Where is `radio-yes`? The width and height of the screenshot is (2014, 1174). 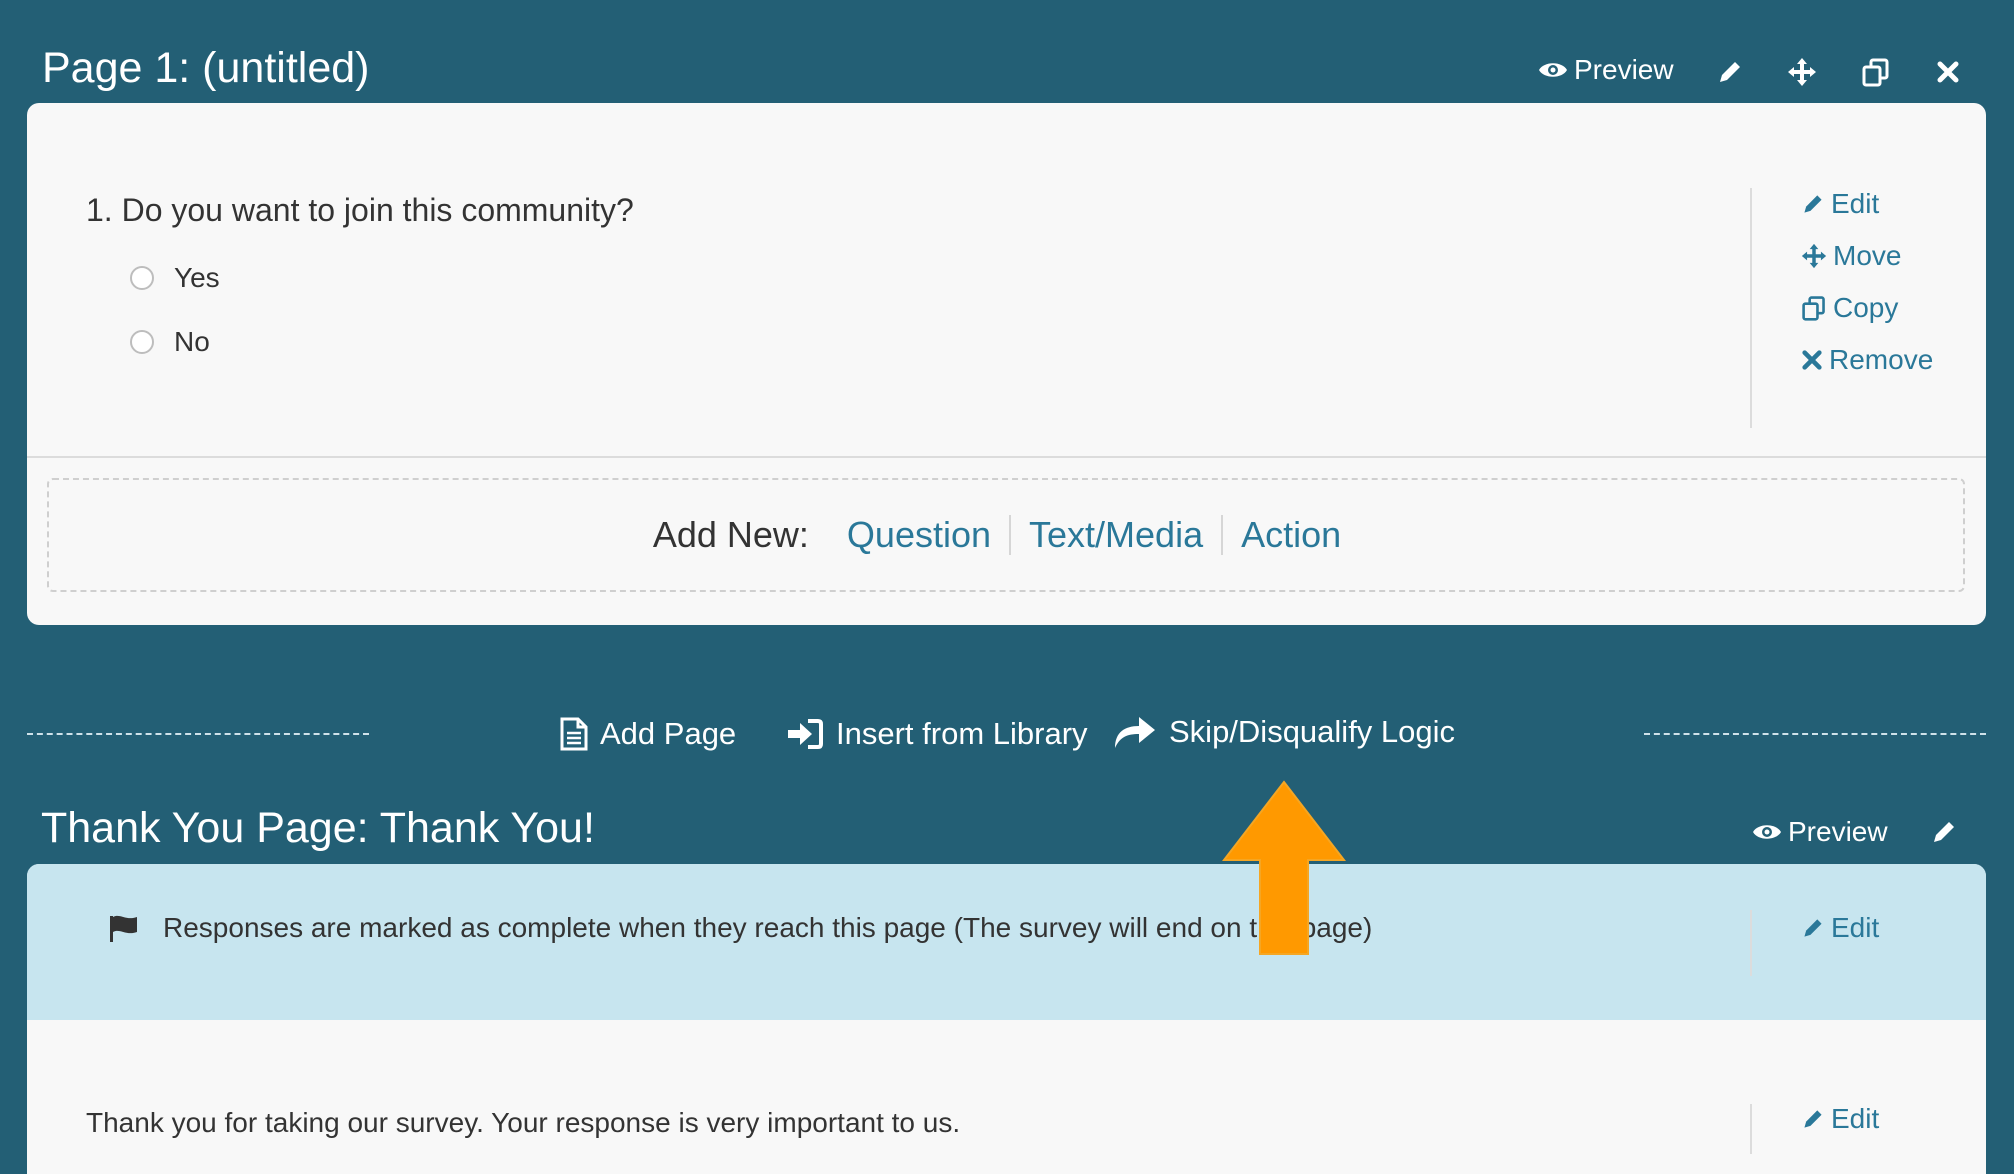
radio-yes is located at coordinates (142, 278).